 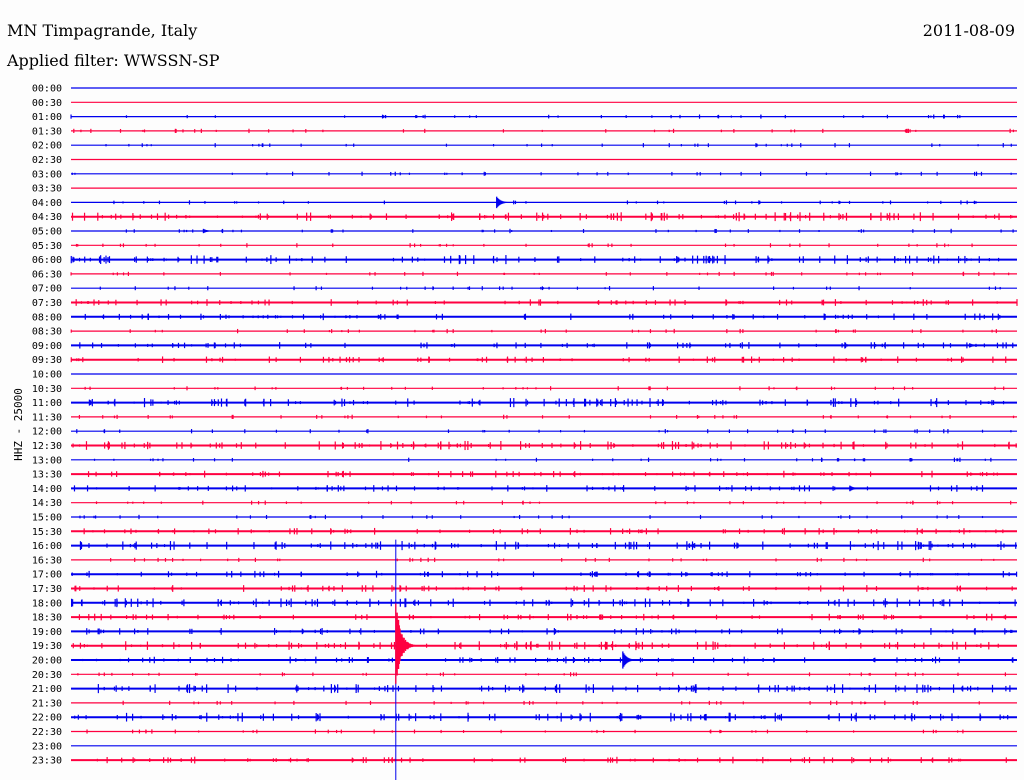 What do you see at coordinates (47, 689) in the screenshot?
I see `row-time-label: 21:00` at bounding box center [47, 689].